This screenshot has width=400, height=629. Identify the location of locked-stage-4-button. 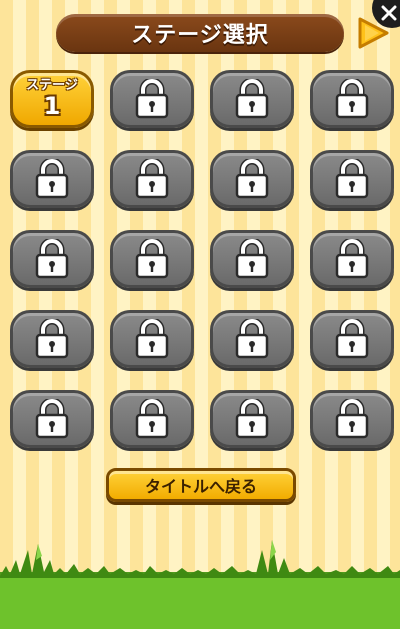
(352, 99).